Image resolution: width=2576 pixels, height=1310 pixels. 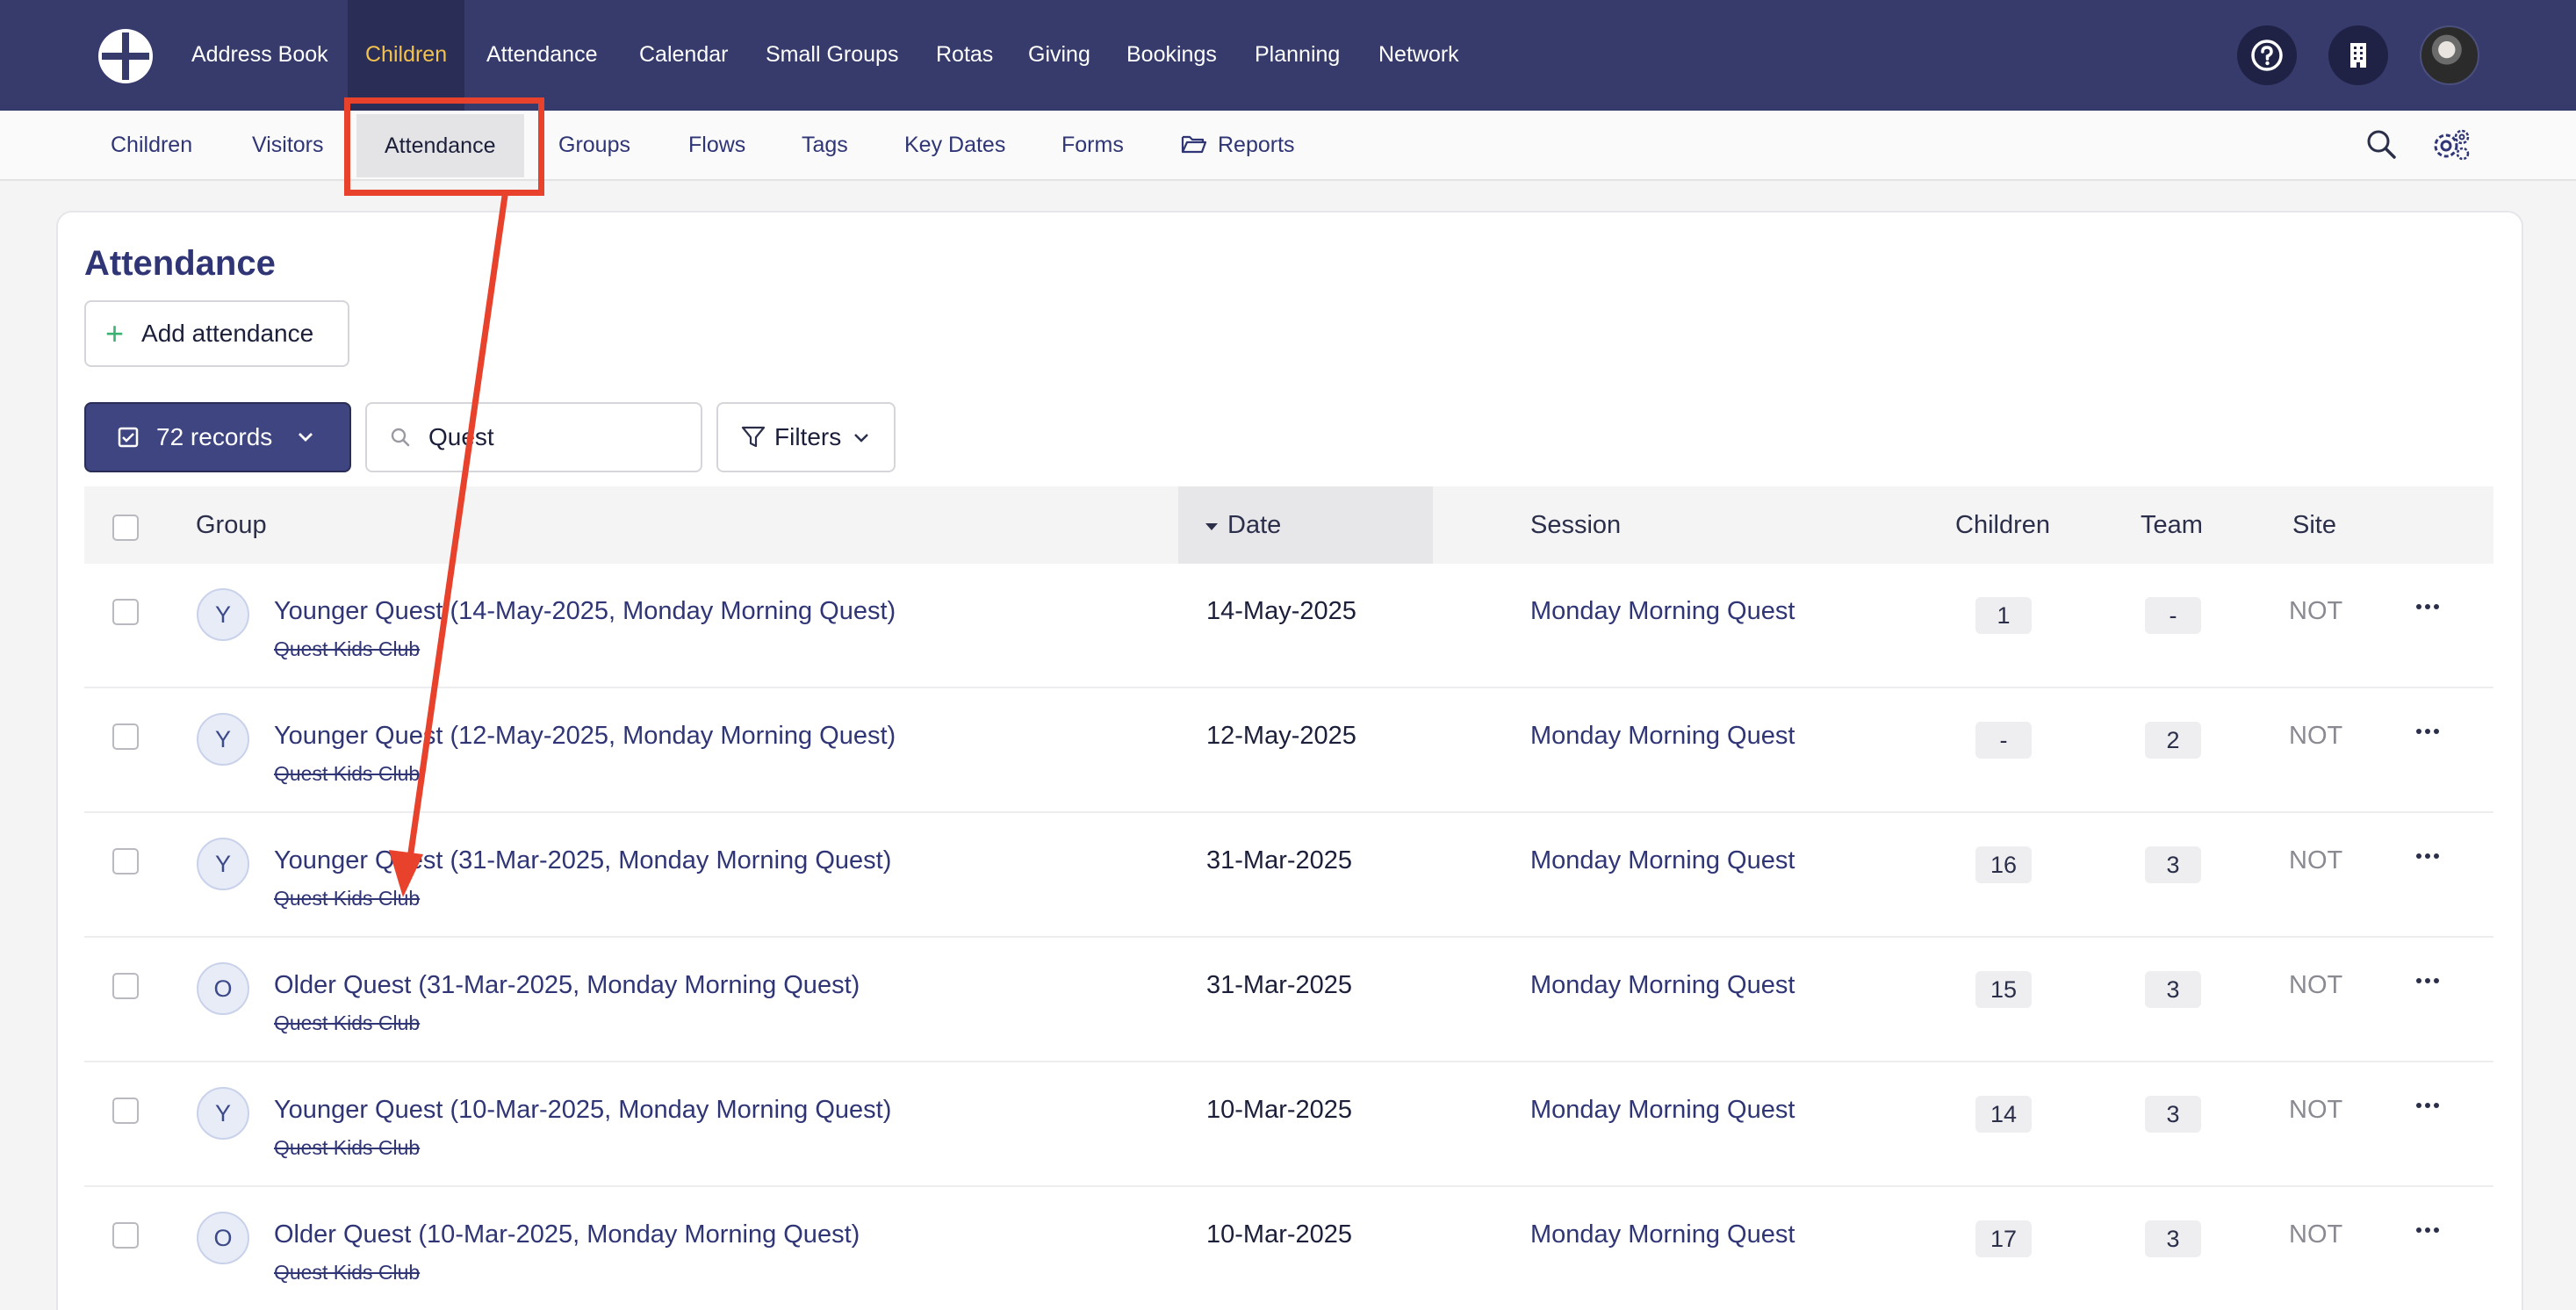 What do you see at coordinates (832, 56) in the screenshot?
I see `topnav-item-small-groups: Small Groups` at bounding box center [832, 56].